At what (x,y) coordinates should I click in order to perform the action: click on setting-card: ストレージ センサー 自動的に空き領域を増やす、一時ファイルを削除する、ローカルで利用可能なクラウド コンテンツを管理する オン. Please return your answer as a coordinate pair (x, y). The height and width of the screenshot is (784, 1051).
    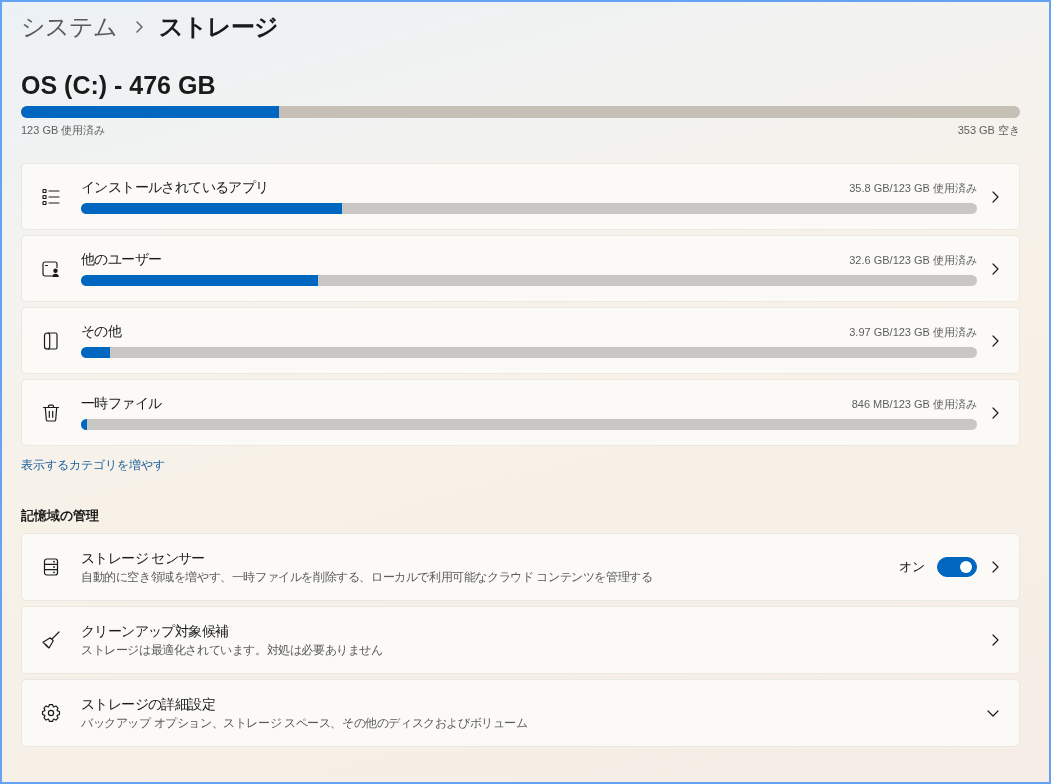
    Looking at the image, I should click on (520, 567).